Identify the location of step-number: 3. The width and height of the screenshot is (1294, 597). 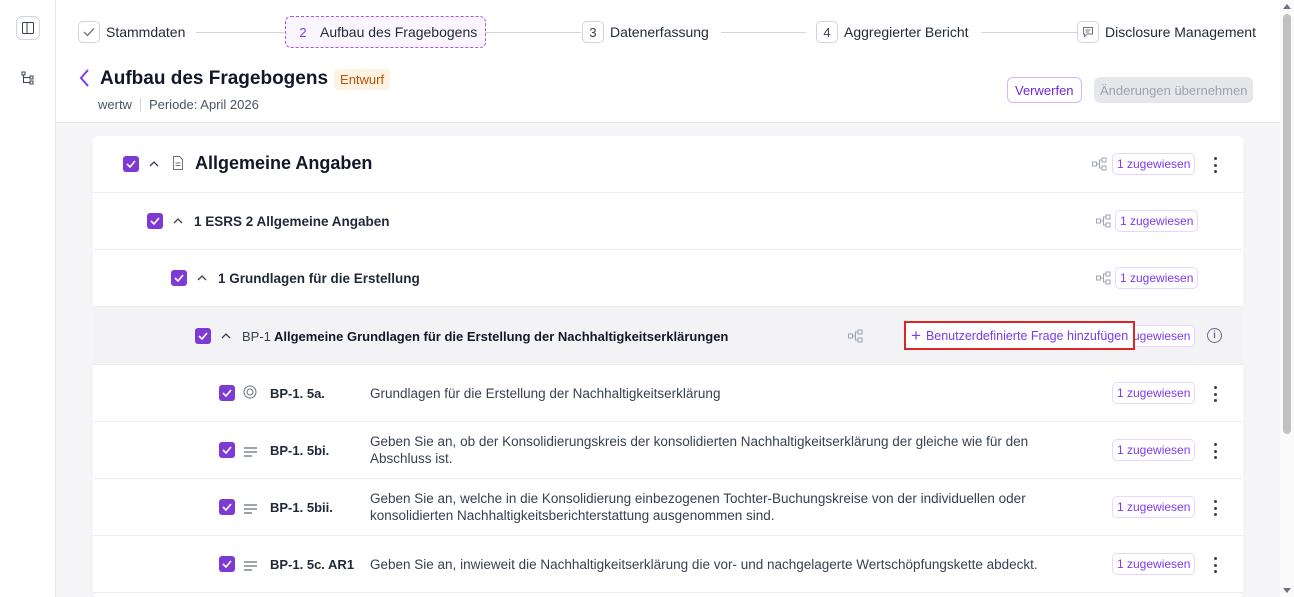
(593, 32).